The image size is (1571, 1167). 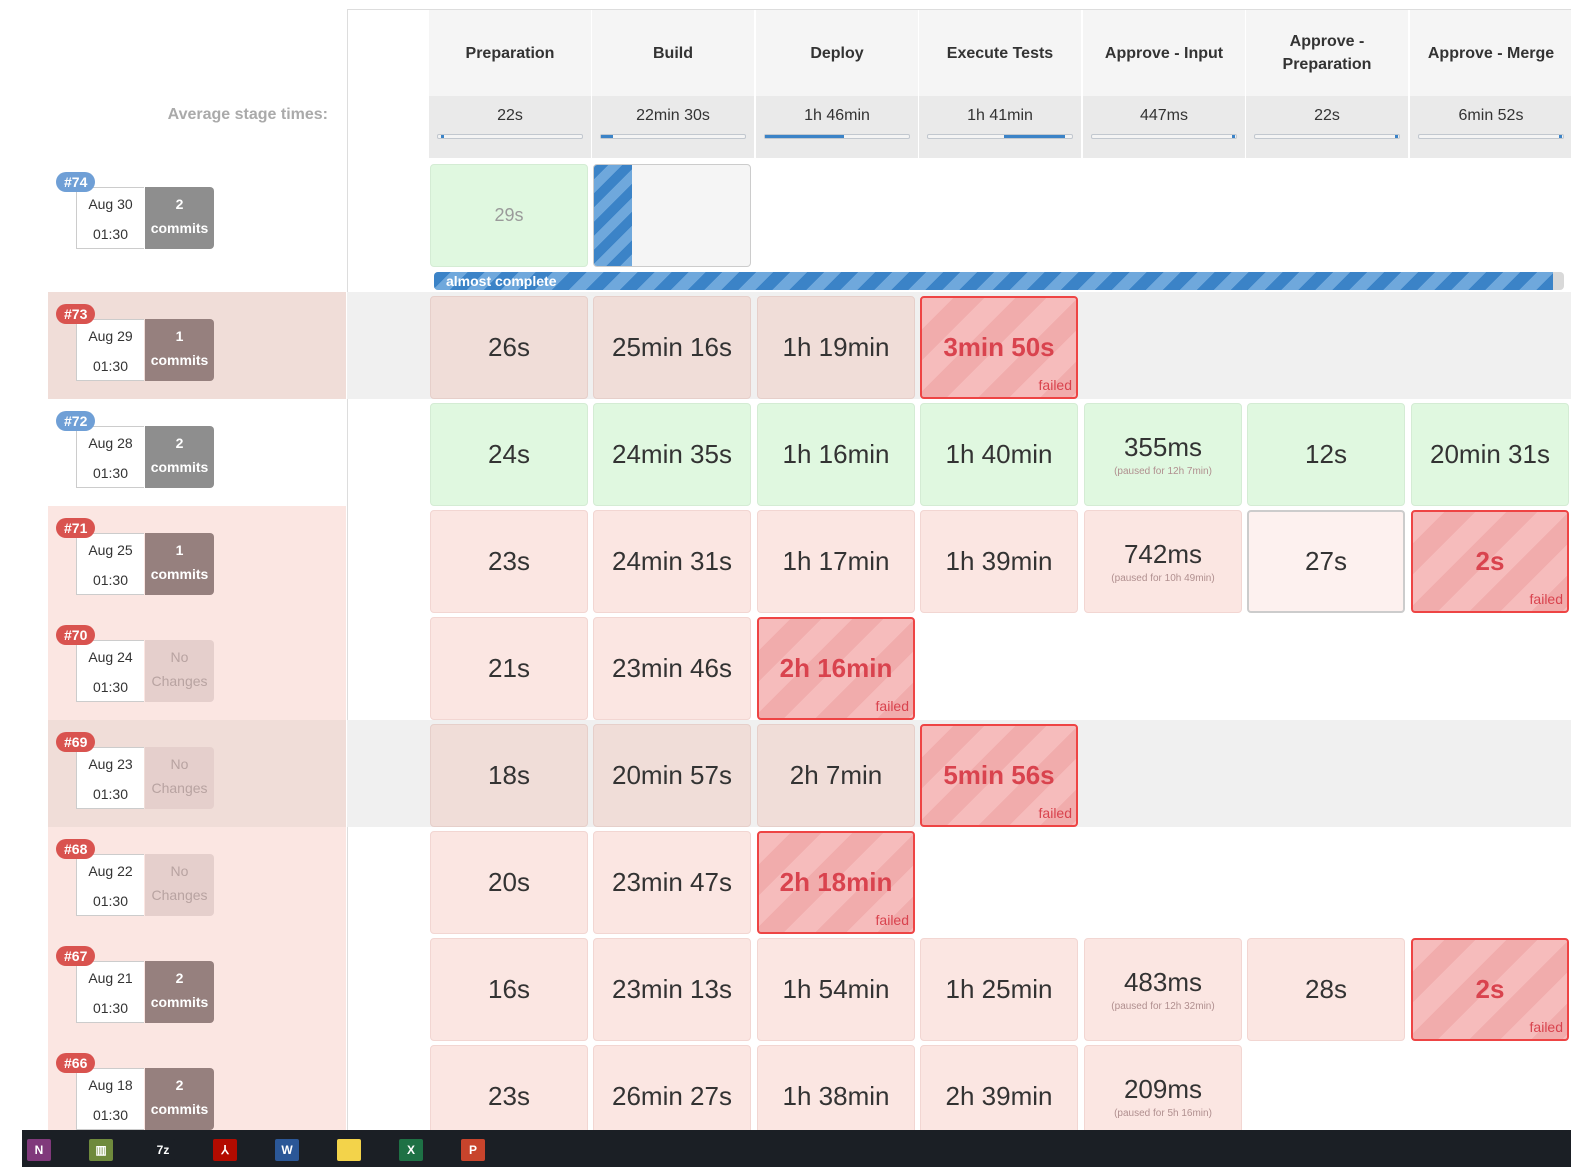 What do you see at coordinates (837, 115) in the screenshot?
I see `stage-avg-value: 1h 46min` at bounding box center [837, 115].